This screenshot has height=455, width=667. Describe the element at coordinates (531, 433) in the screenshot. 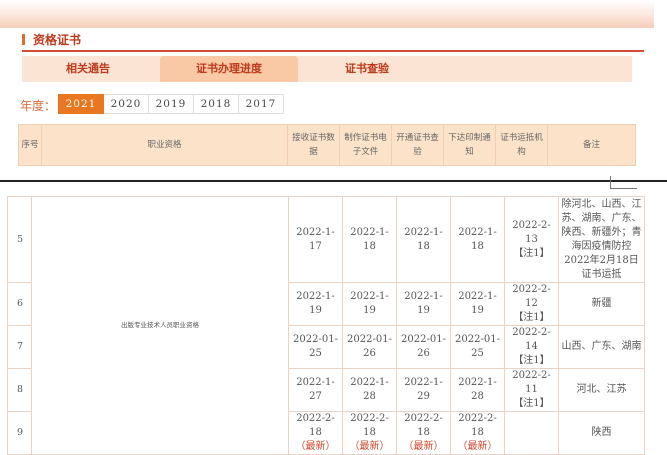

I see `shipped-date` at that location.